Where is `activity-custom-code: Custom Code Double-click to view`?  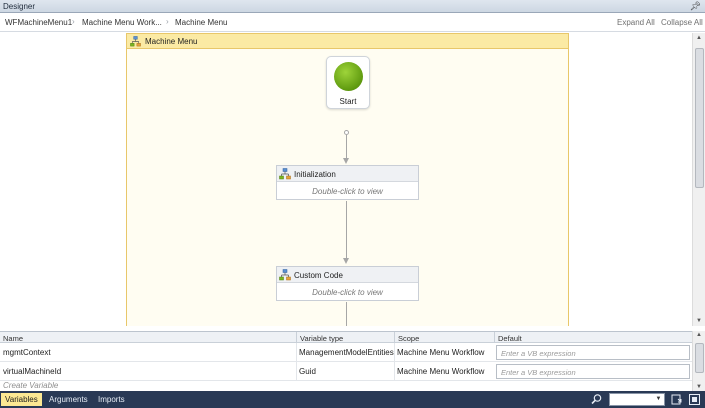 activity-custom-code: Custom Code Double-click to view is located at coordinates (347, 283).